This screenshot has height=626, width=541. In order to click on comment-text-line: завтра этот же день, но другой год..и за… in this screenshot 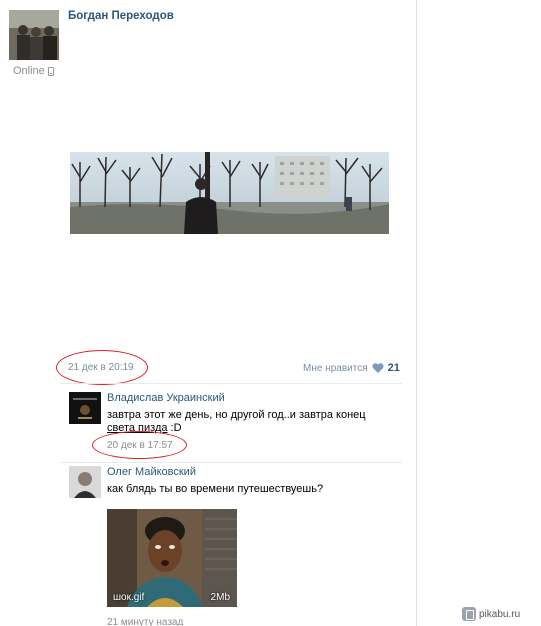, I will do `click(236, 415)`.